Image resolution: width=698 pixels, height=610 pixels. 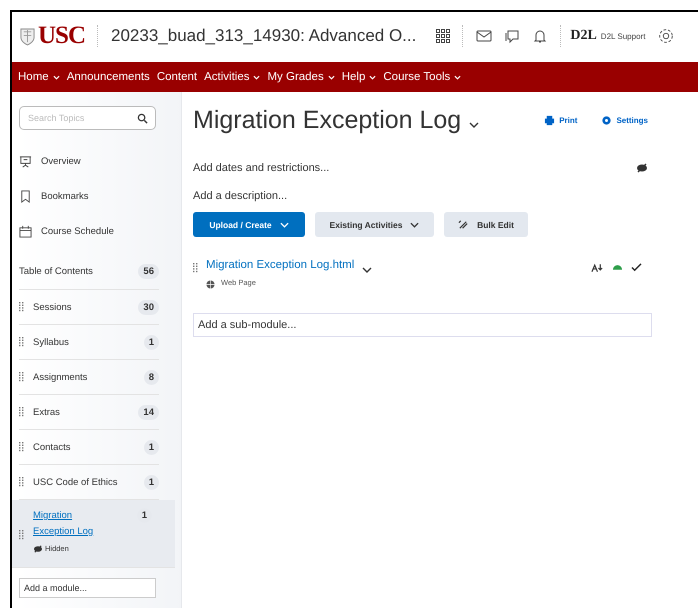 What do you see at coordinates (249, 224) in the screenshot?
I see `upload-create-button: Upload / Create` at bounding box center [249, 224].